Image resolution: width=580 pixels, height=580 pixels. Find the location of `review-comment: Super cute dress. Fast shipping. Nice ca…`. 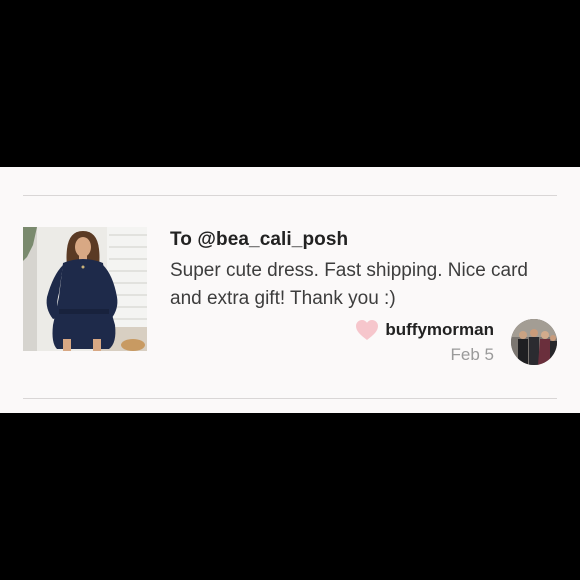

review-comment: Super cute dress. Fast shipping. Nice ca… is located at coordinates (349, 284).